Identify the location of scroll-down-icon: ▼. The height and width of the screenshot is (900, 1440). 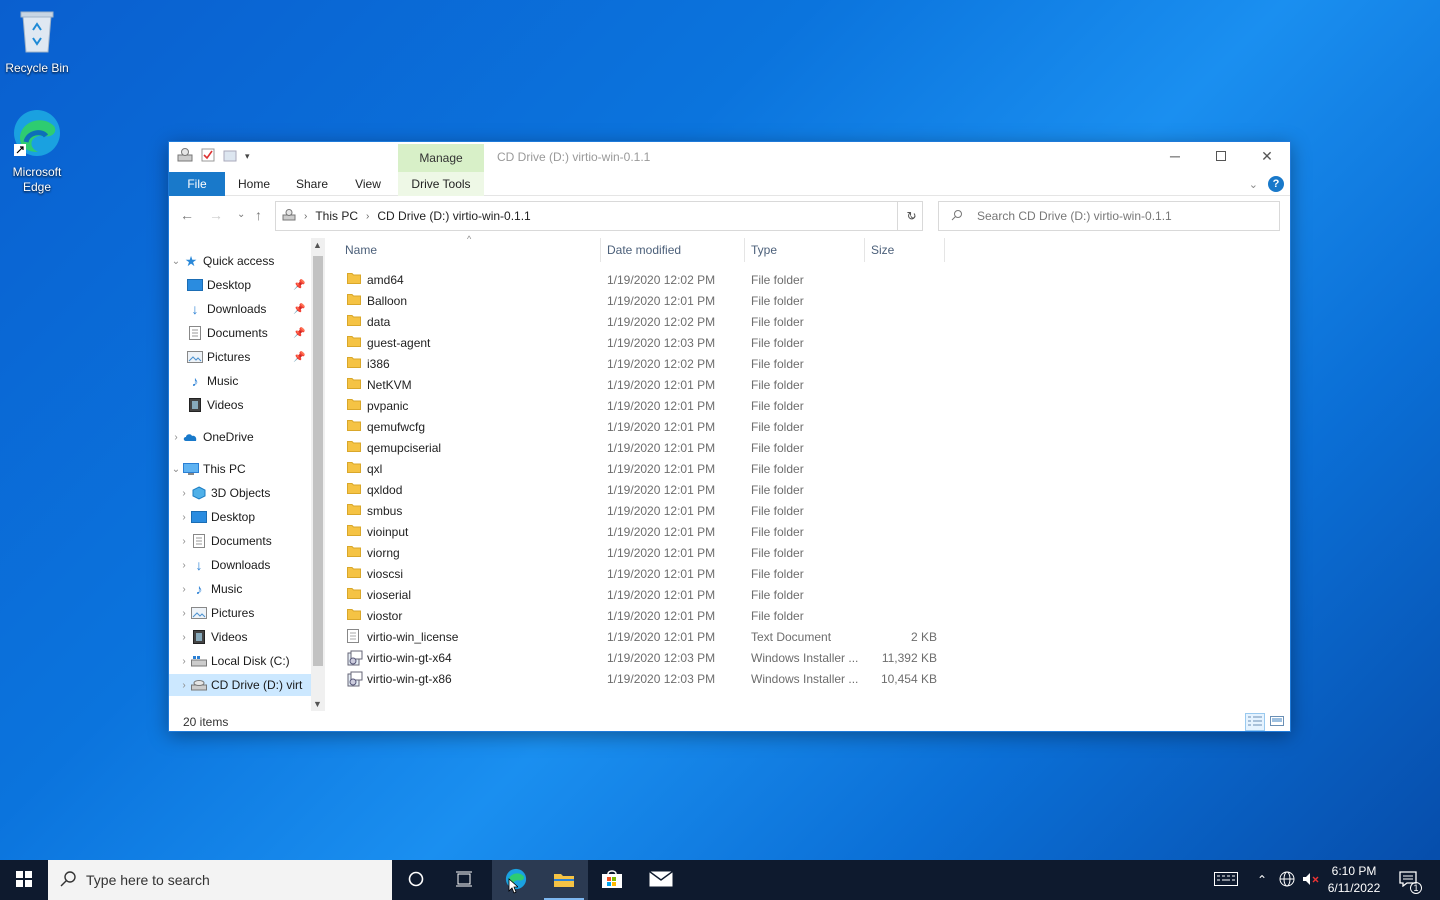
(317, 704).